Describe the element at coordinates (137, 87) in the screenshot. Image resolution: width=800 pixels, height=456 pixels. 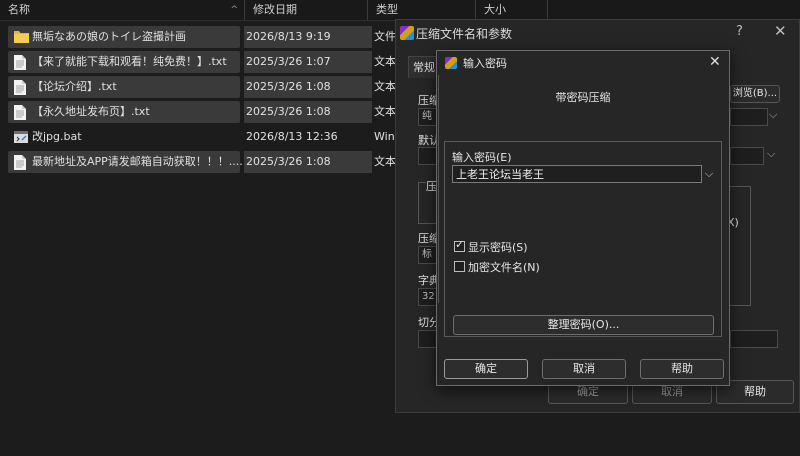
I see `file-name: 【论坛介绍】.txt` at that location.